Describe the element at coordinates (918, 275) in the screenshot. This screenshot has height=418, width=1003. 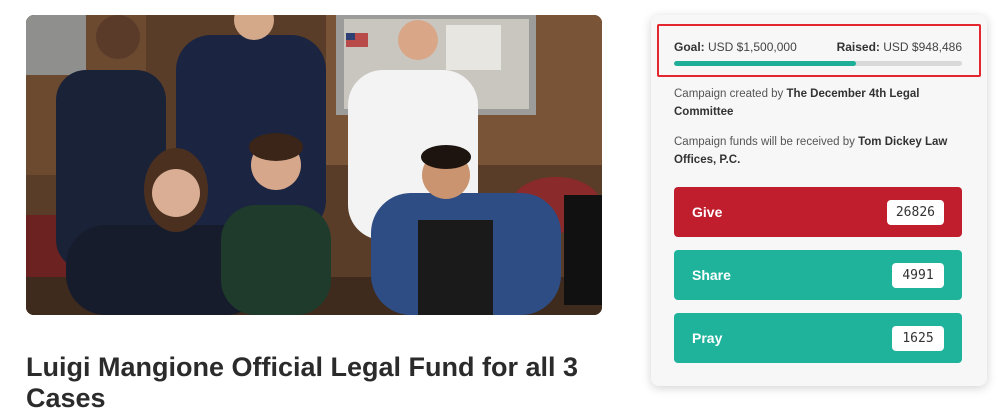
I see `share-count: 4991` at that location.